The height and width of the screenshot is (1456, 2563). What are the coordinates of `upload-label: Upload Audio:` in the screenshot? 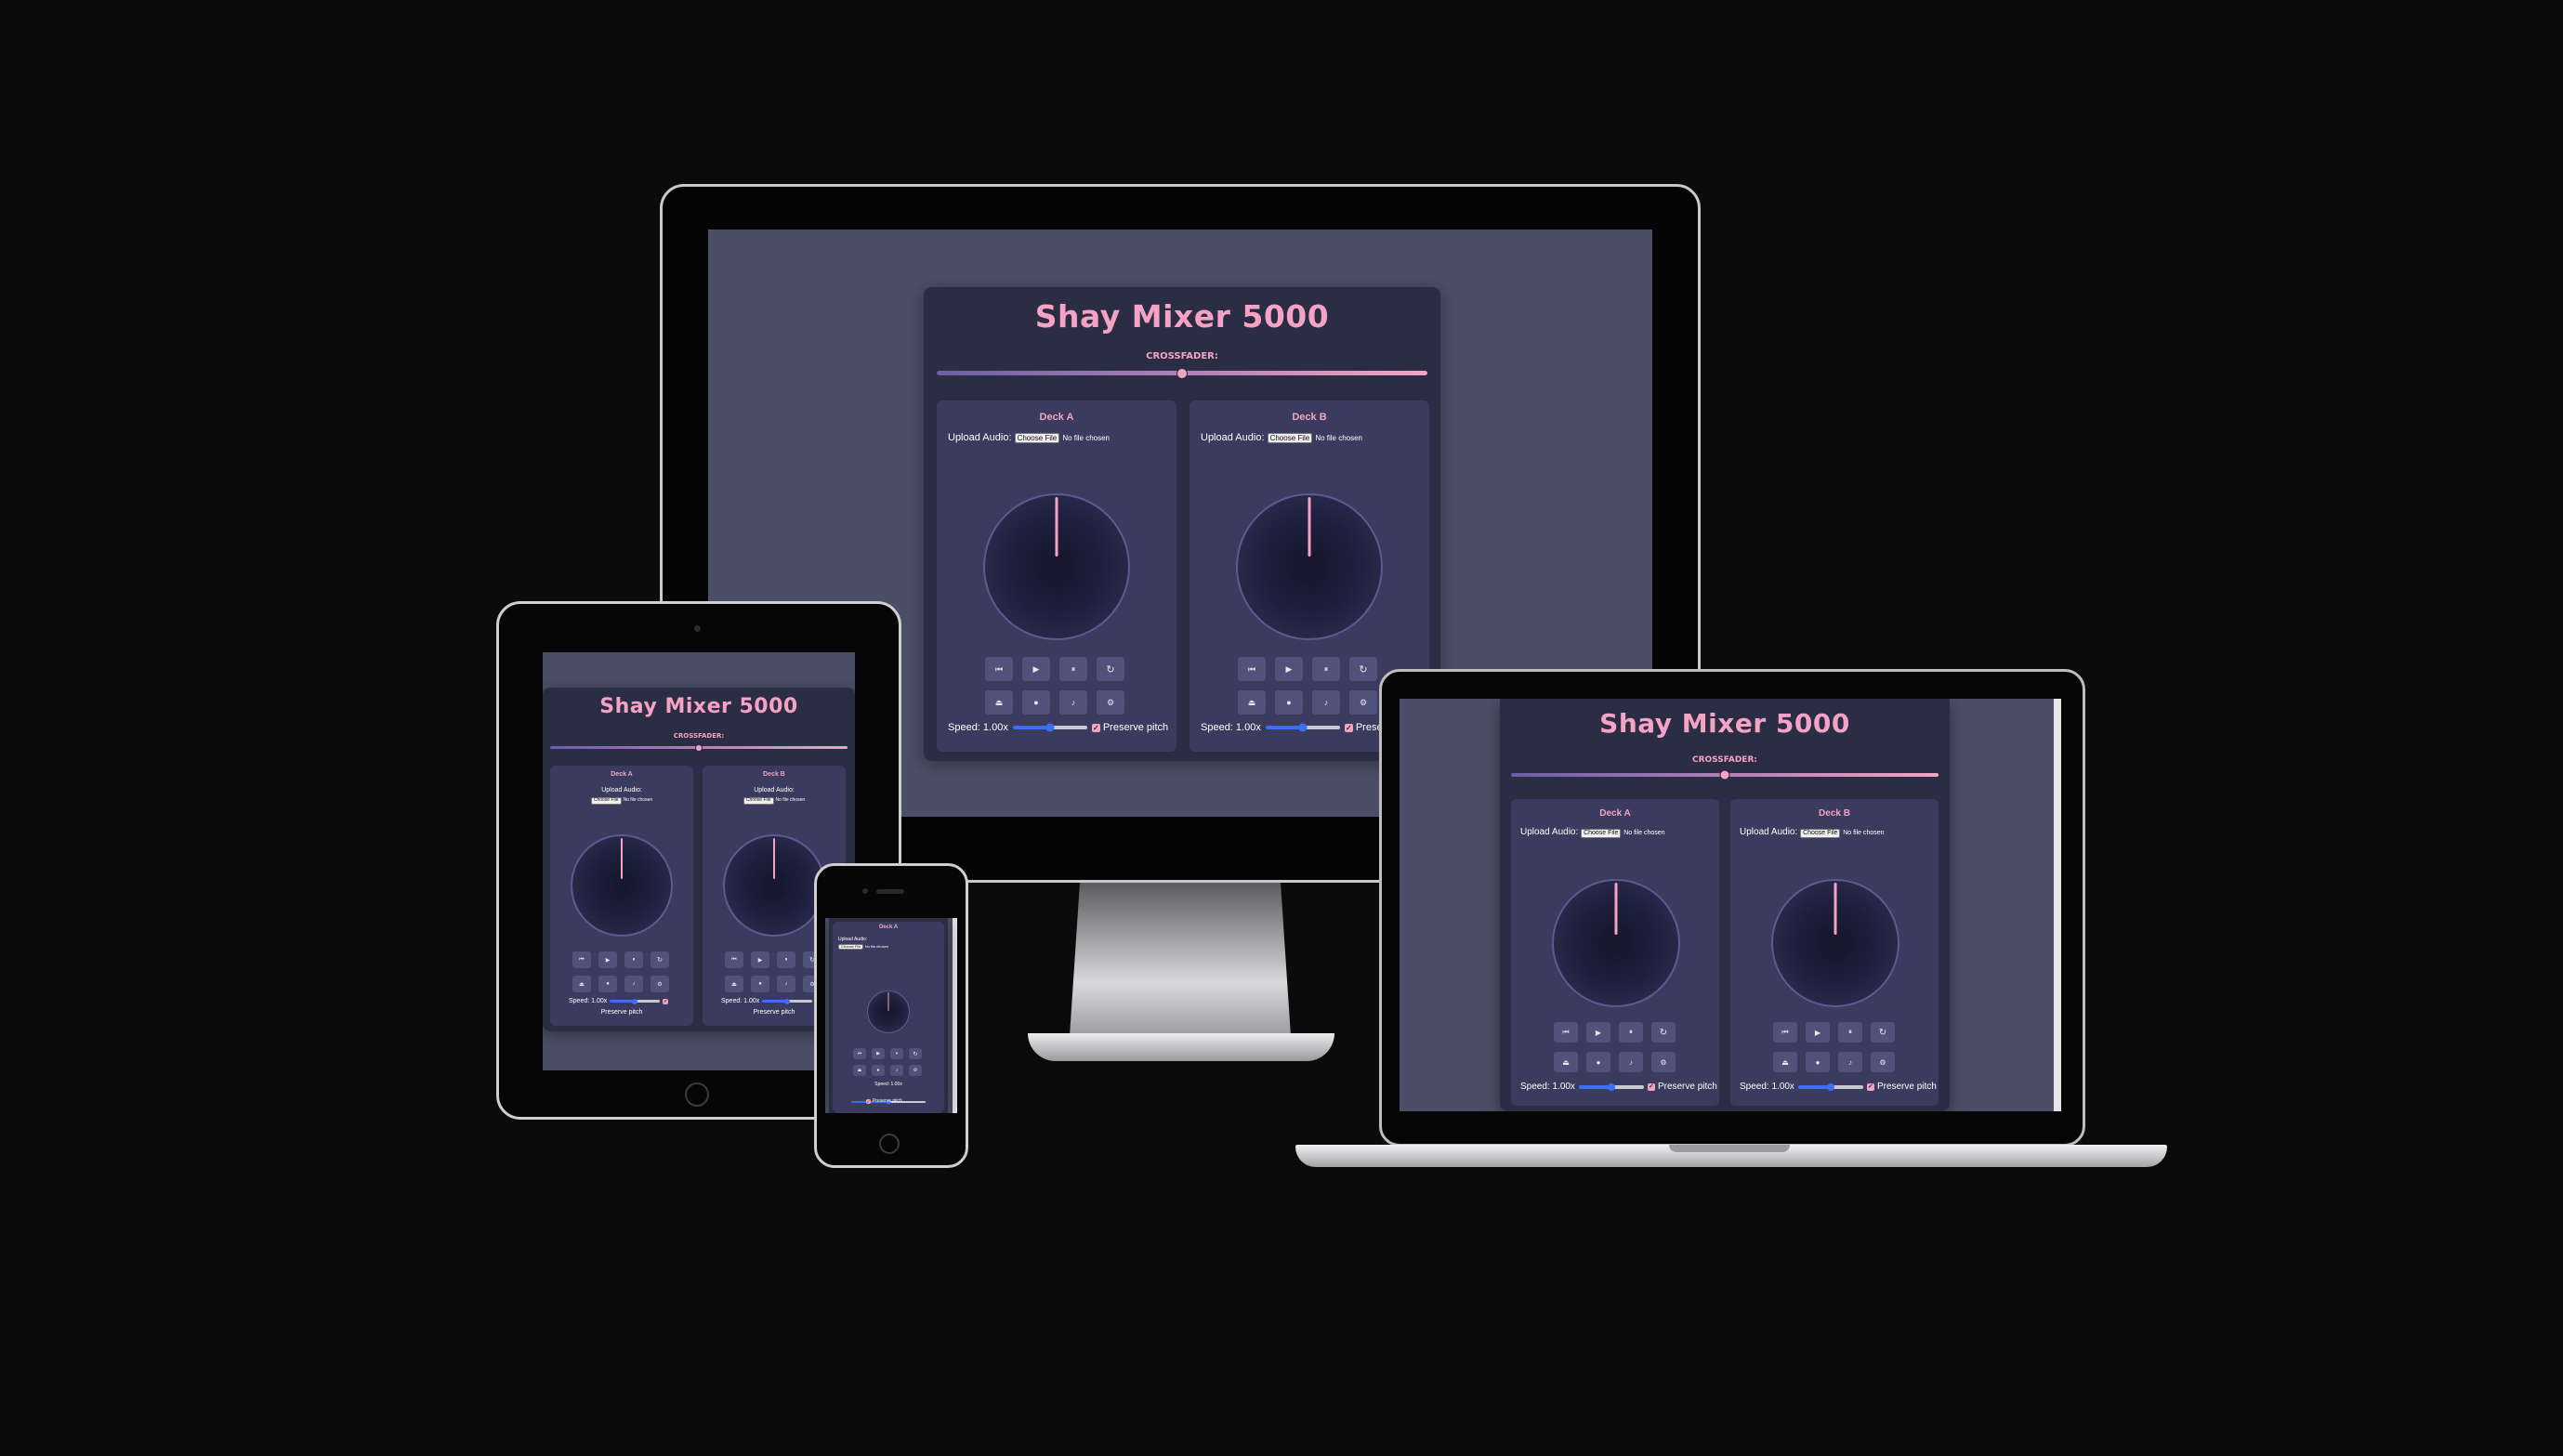 It's located at (622, 790).